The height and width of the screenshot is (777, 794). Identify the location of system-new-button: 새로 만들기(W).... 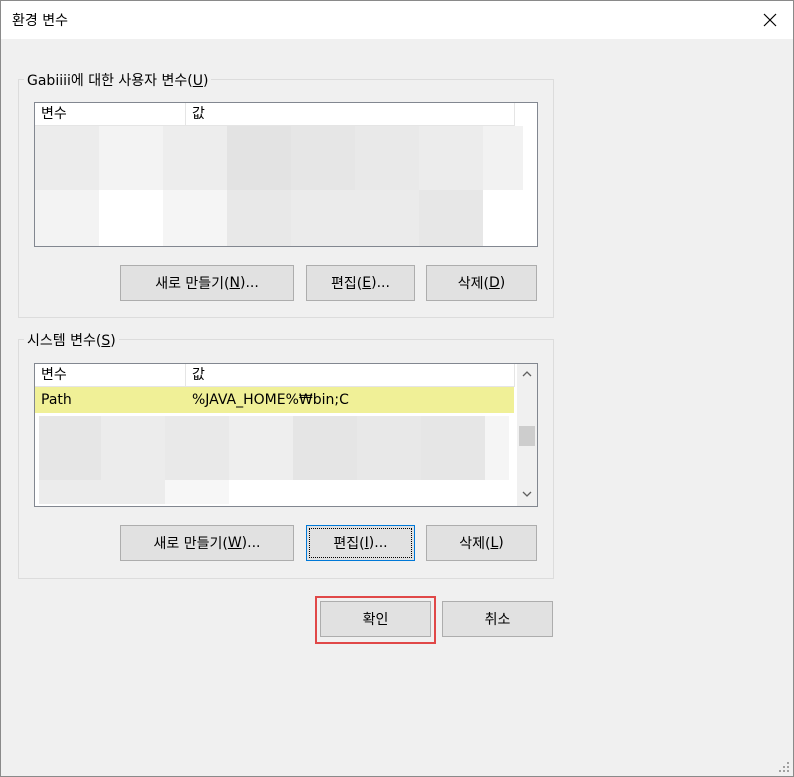
(207, 543).